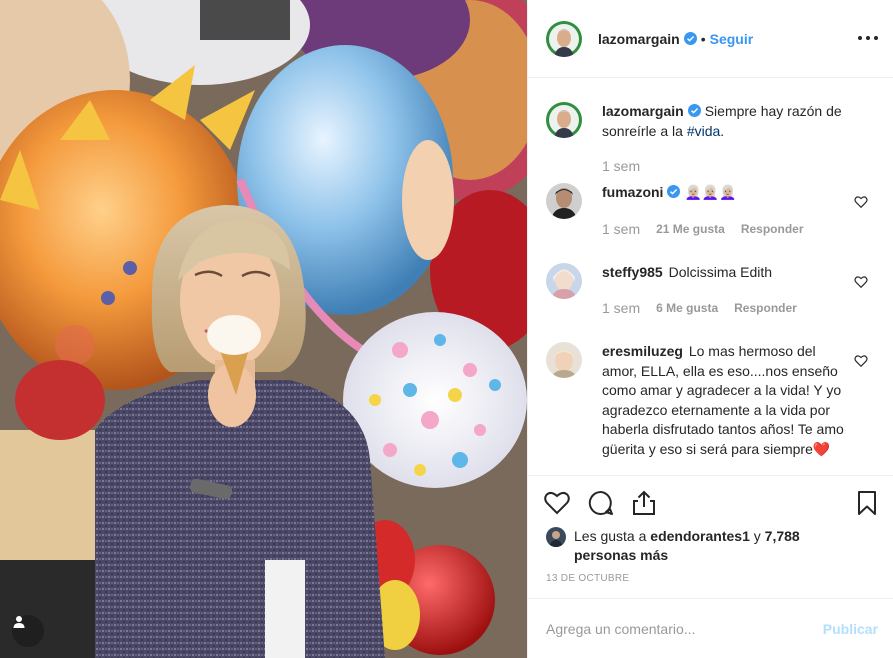  I want to click on author-username: lazomargain, so click(639, 39).